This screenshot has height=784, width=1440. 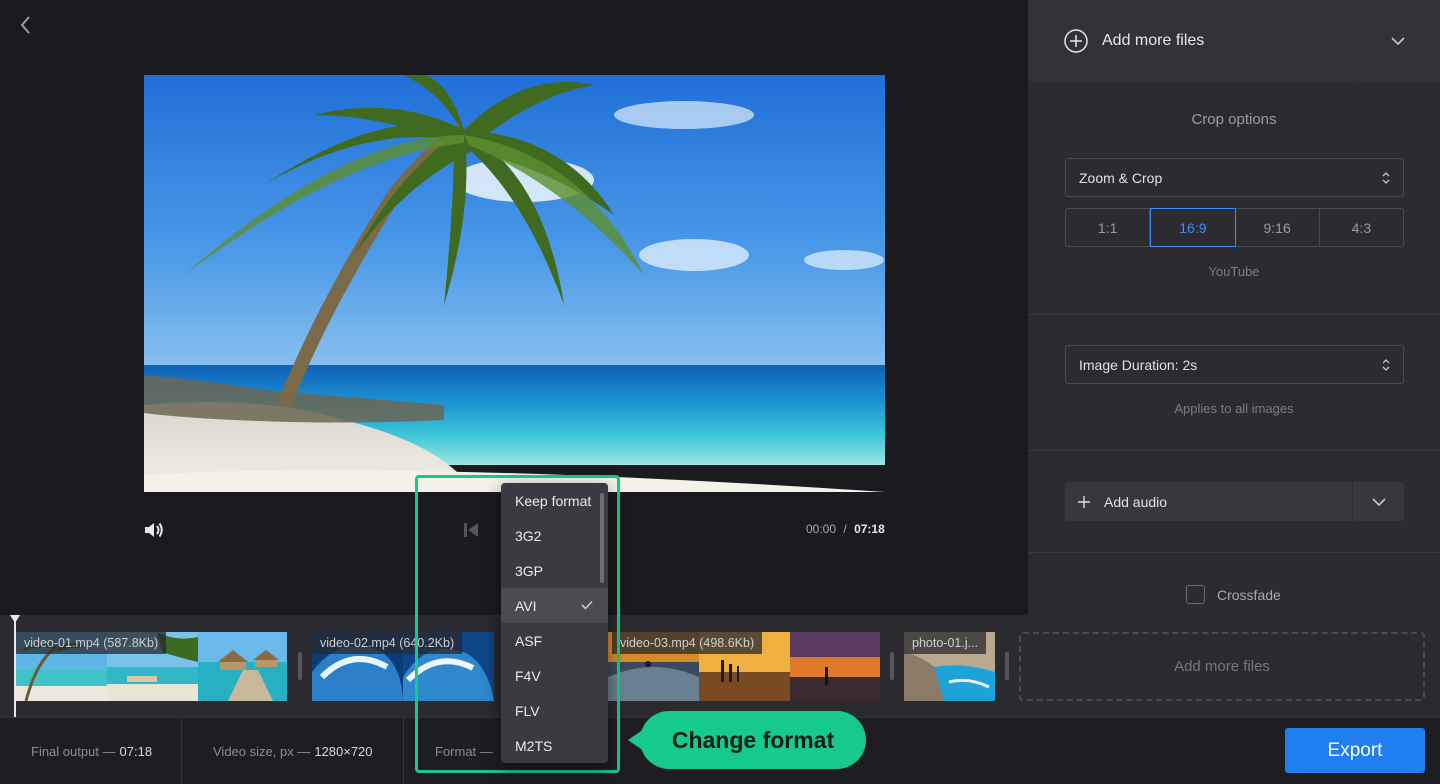 I want to click on ratio-hint: YouTube, so click(x=1234, y=271).